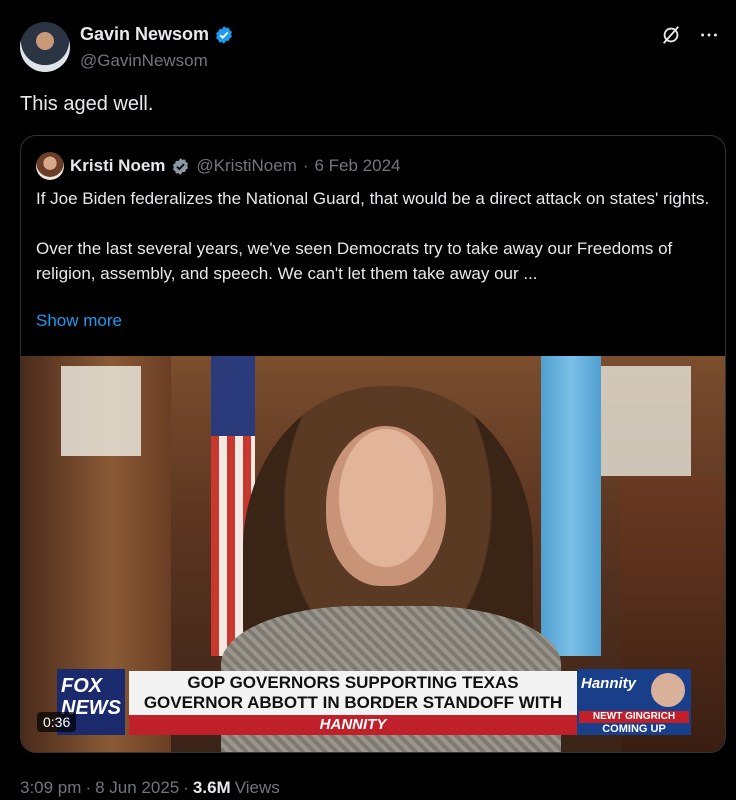 Image resolution: width=736 pixels, height=800 pixels. Describe the element at coordinates (45, 47) in the screenshot. I see `author-avatar` at that location.